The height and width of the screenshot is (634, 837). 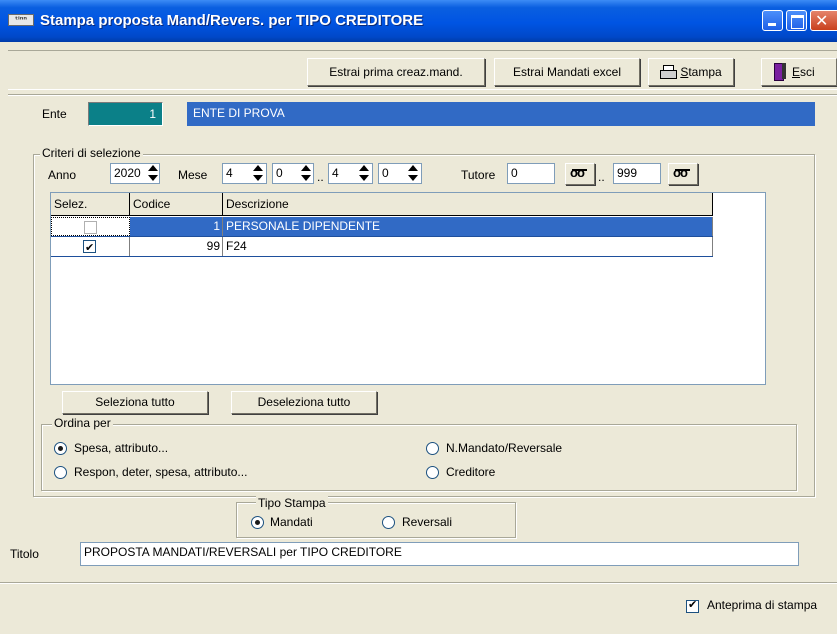 I want to click on day-to-spinner, so click(x=412, y=173).